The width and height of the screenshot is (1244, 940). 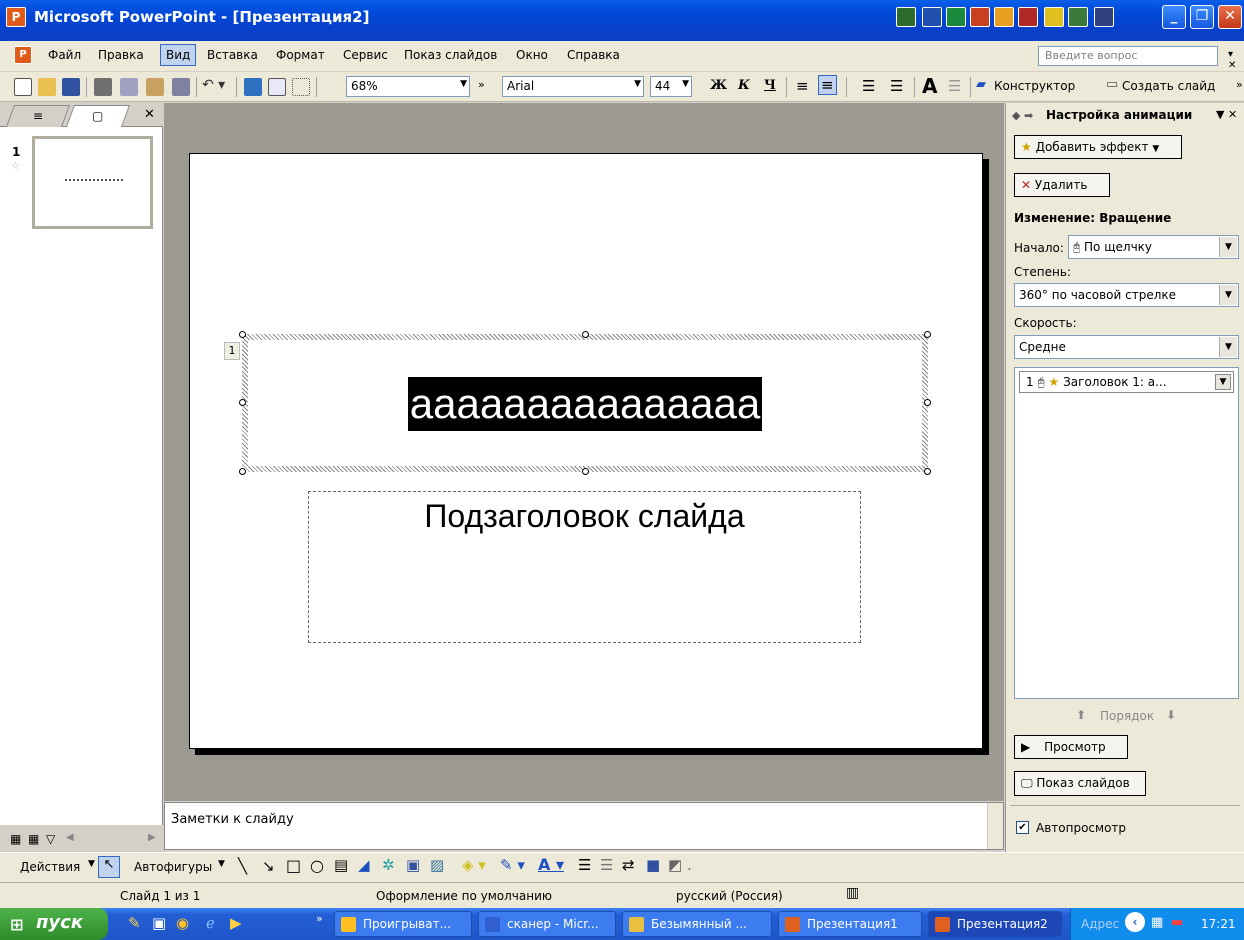 I want to click on excel-icon, so click(x=956, y=17).